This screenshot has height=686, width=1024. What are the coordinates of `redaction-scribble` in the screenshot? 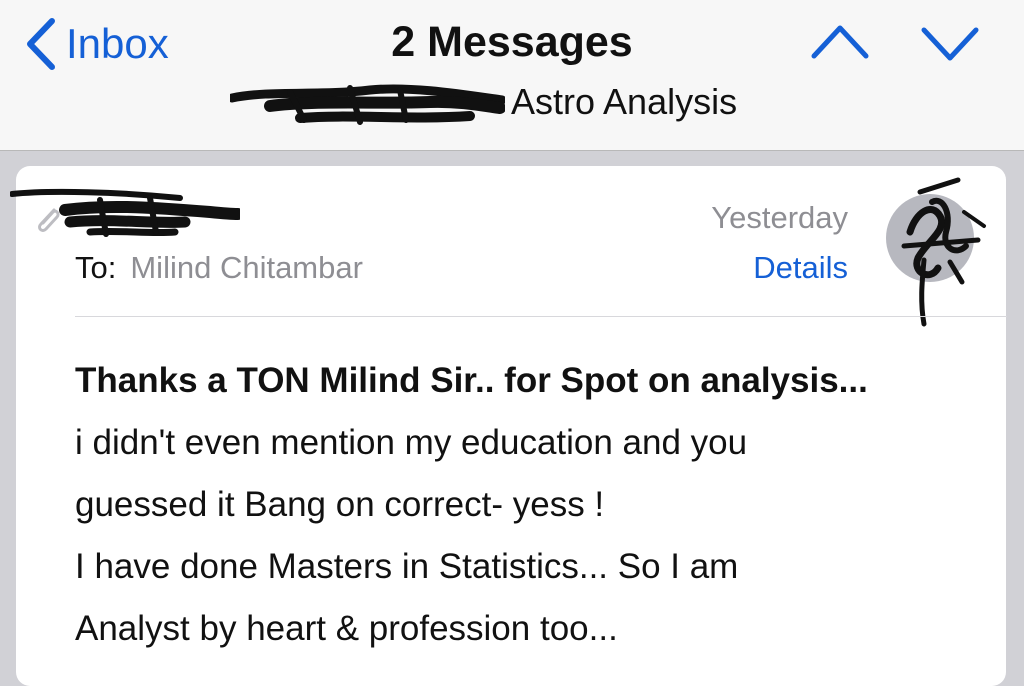 It's located at (367, 104).